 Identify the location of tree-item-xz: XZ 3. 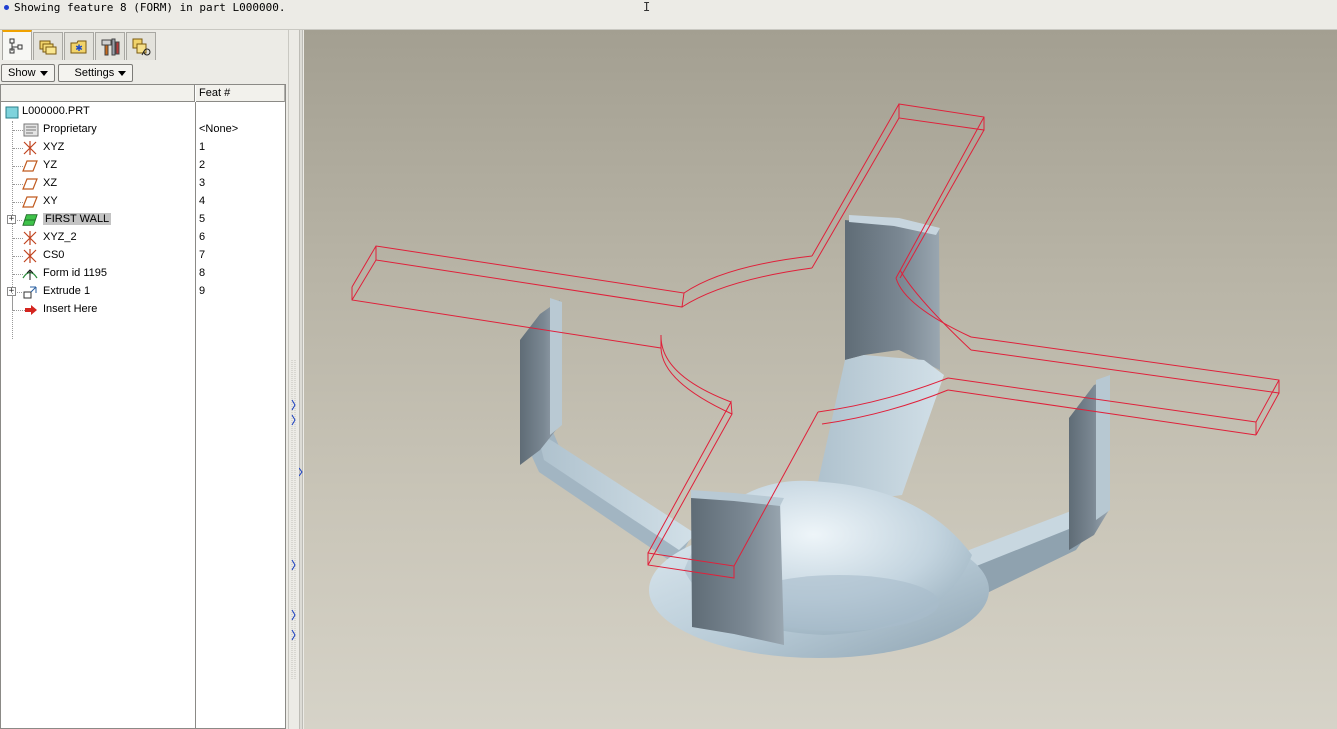
(143, 184).